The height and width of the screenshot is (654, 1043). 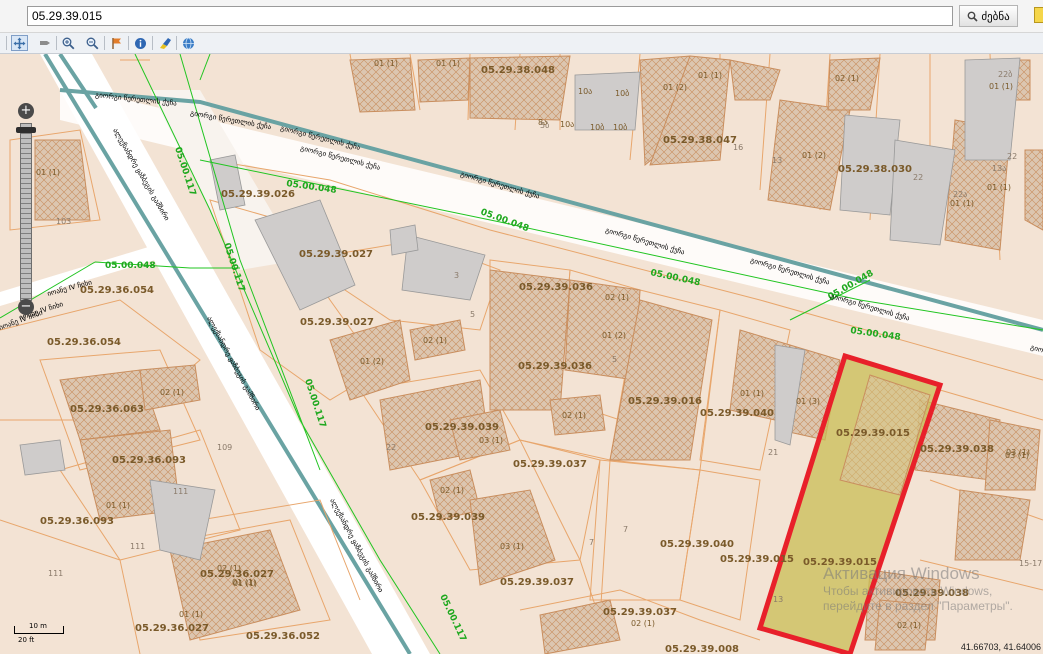 I want to click on flag-tool, so click(x=116, y=43).